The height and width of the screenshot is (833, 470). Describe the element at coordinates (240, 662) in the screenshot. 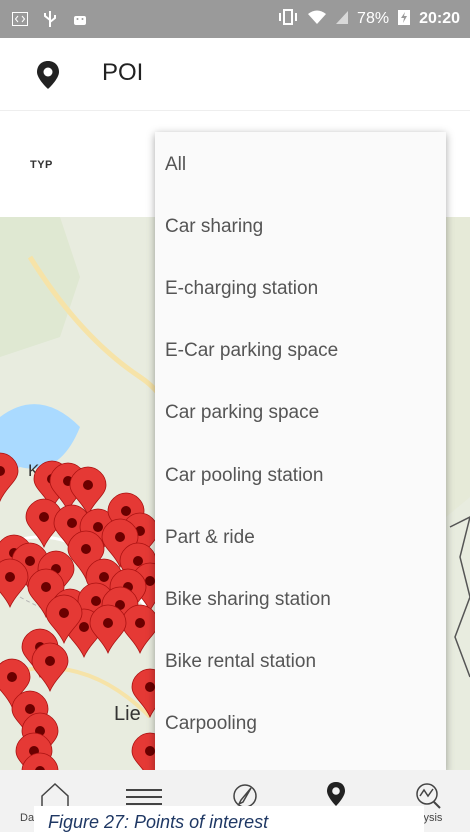

I see `dropdown-item-bike-rental-station: Bike rental station` at that location.